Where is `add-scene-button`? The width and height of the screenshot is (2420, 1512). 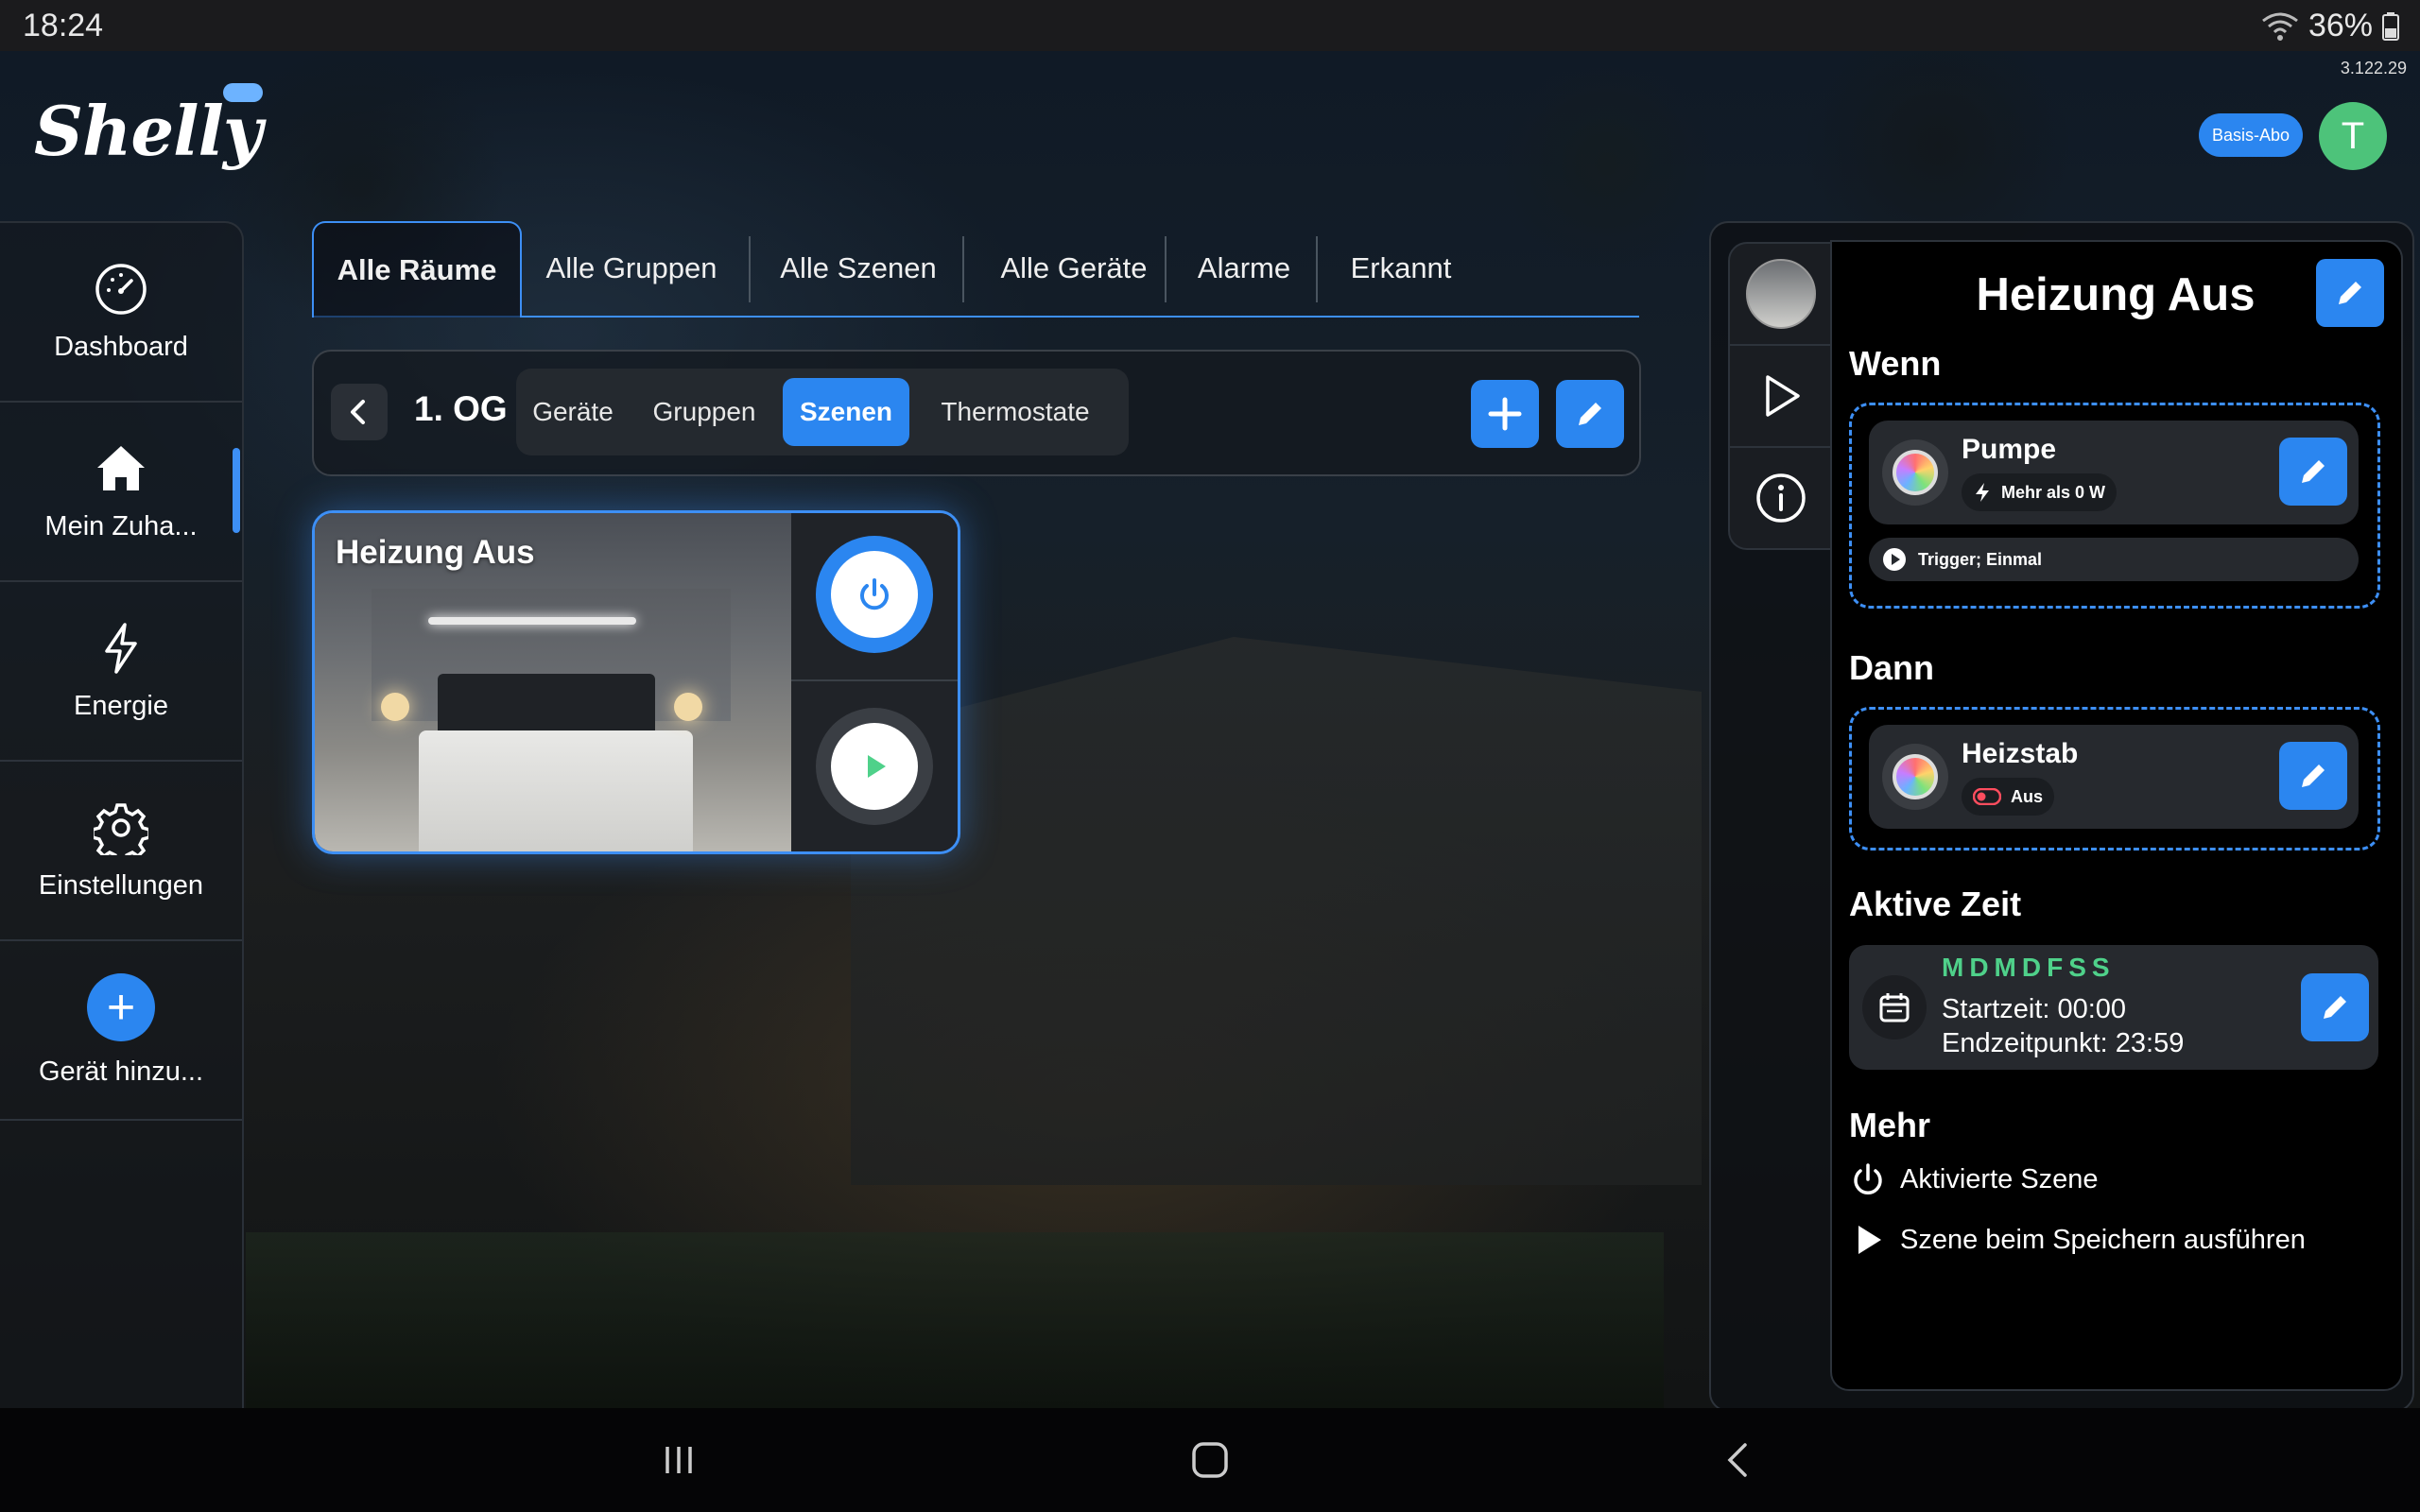 add-scene-button is located at coordinates (1505, 414).